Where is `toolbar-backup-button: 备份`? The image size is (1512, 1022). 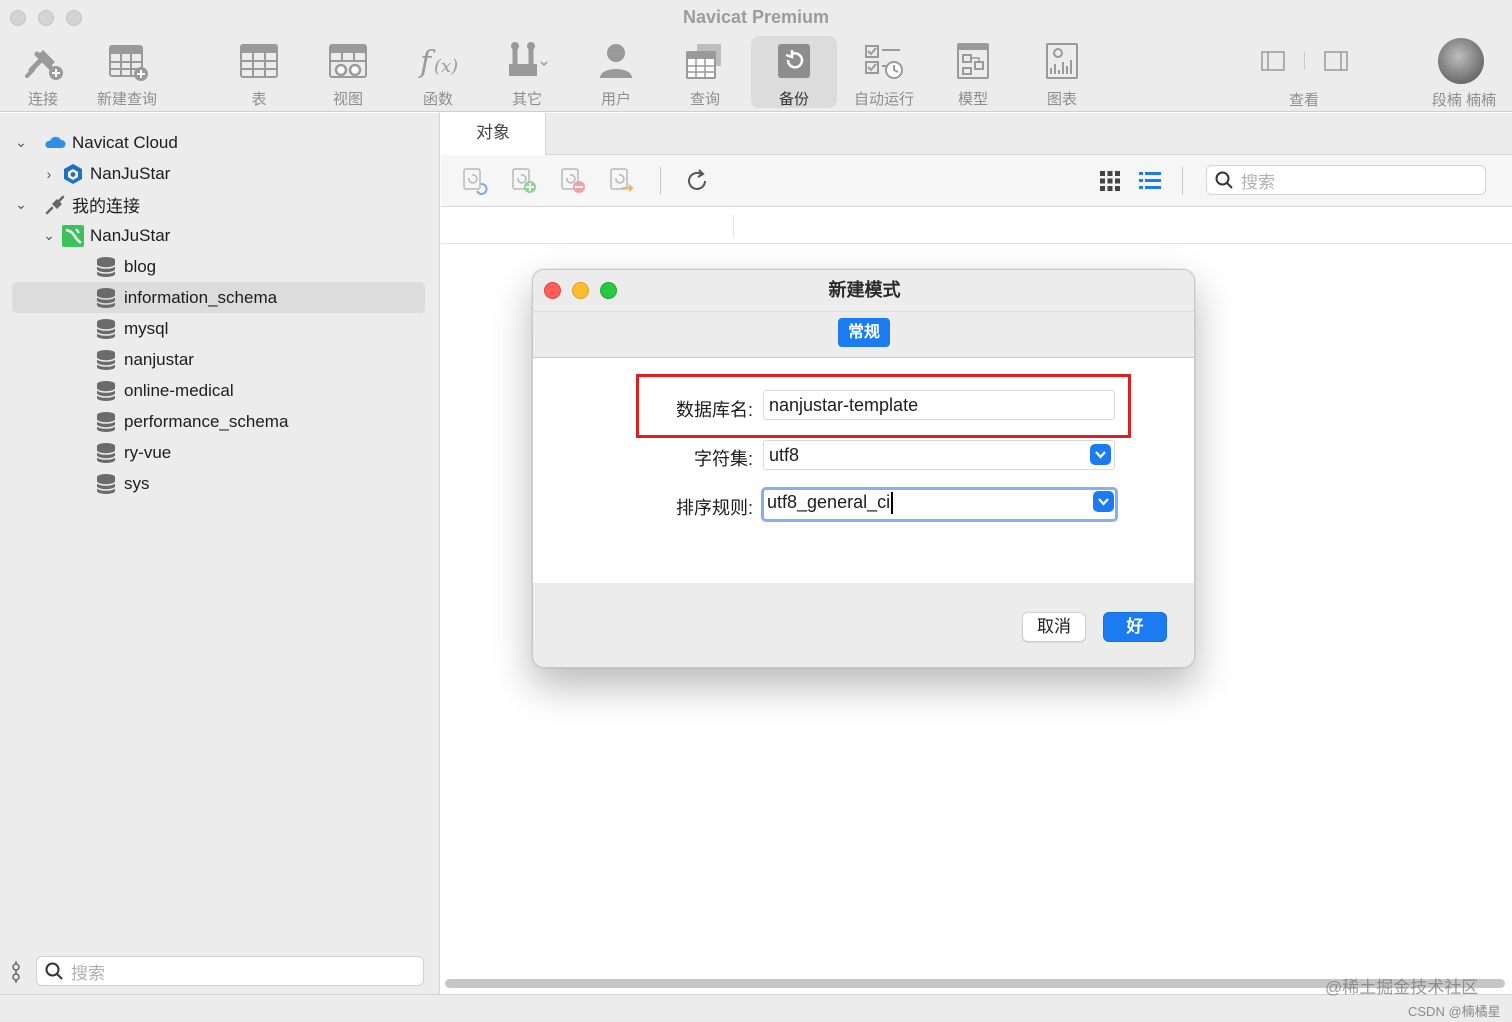
toolbar-backup-button: 备份 is located at coordinates (794, 72).